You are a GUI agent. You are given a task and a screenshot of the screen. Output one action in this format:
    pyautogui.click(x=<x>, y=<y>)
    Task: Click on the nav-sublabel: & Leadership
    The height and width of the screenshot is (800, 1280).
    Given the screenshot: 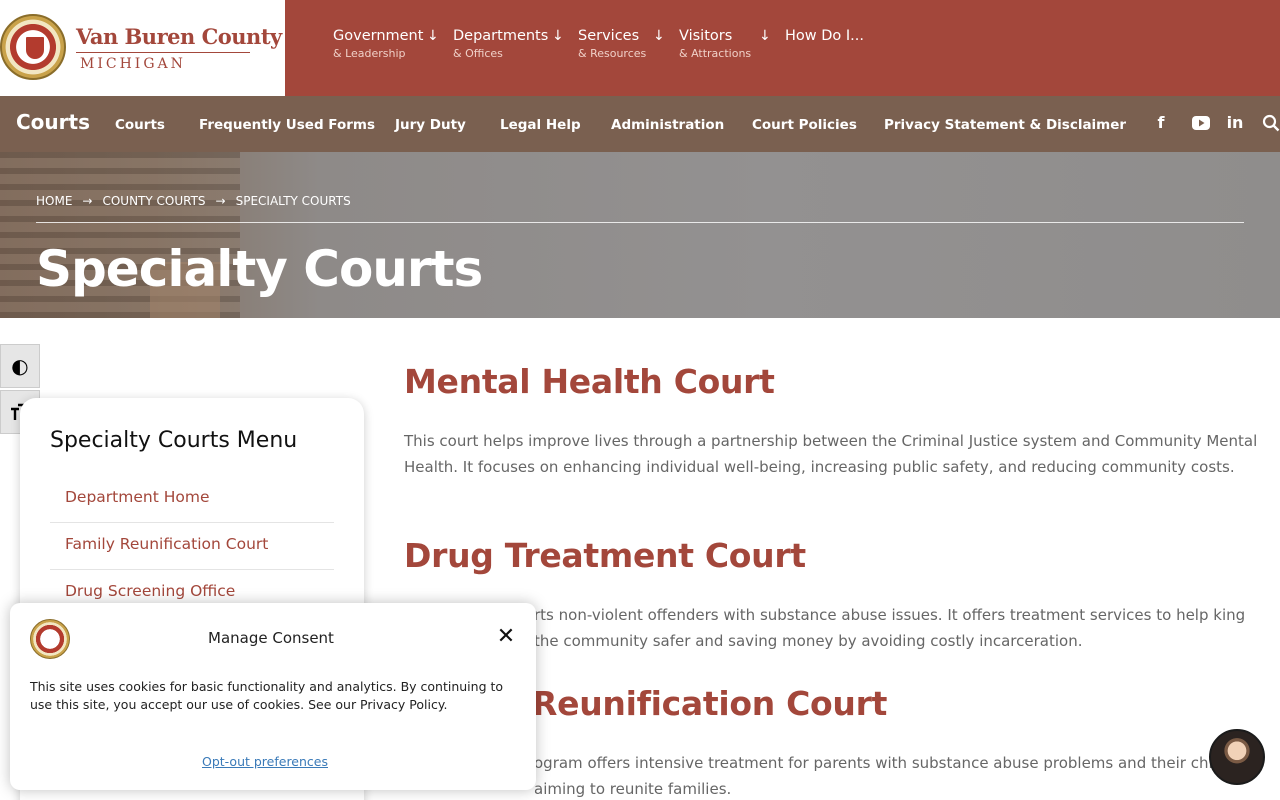 What is the action you would take?
    pyautogui.click(x=369, y=53)
    